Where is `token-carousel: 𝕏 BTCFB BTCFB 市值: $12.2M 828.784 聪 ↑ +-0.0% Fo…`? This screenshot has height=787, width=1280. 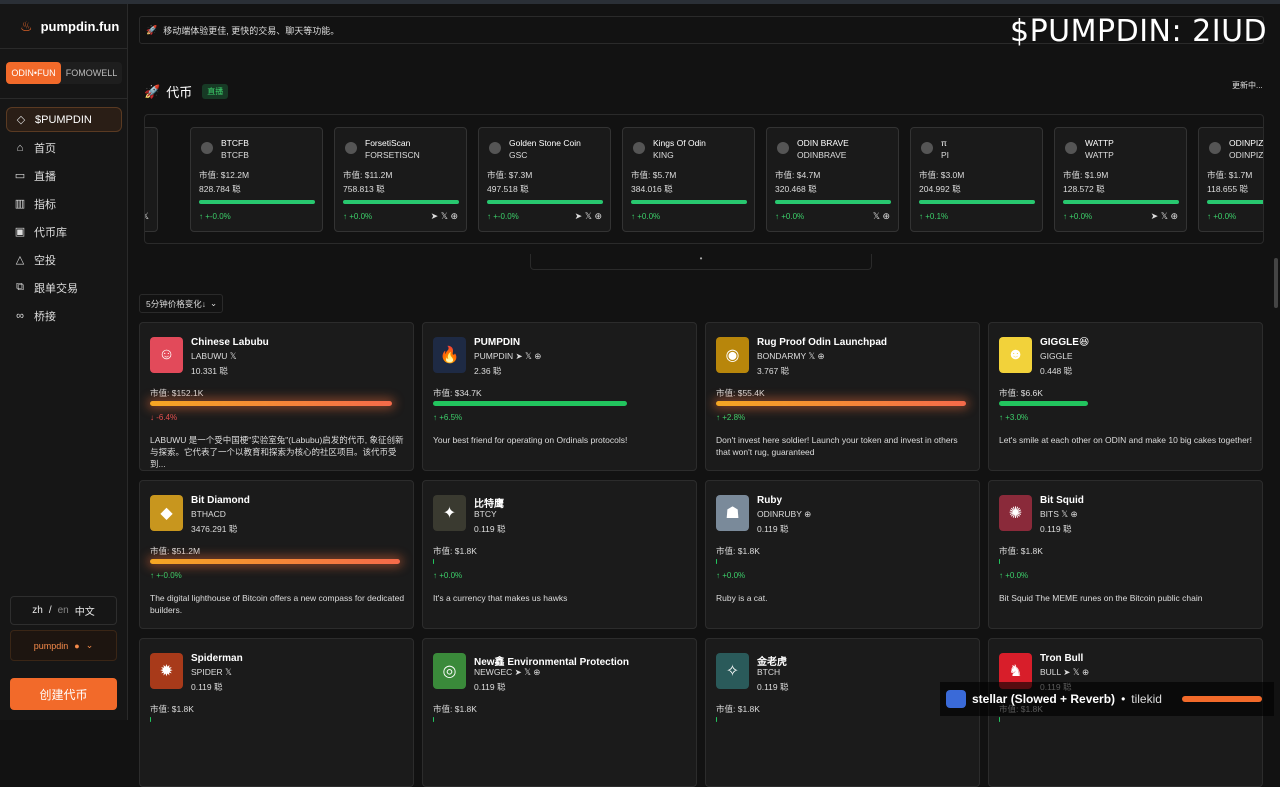 token-carousel: 𝕏 BTCFB BTCFB 市值: $12.2M 828.784 聪 ↑ +-0.0% Fo… is located at coordinates (704, 179).